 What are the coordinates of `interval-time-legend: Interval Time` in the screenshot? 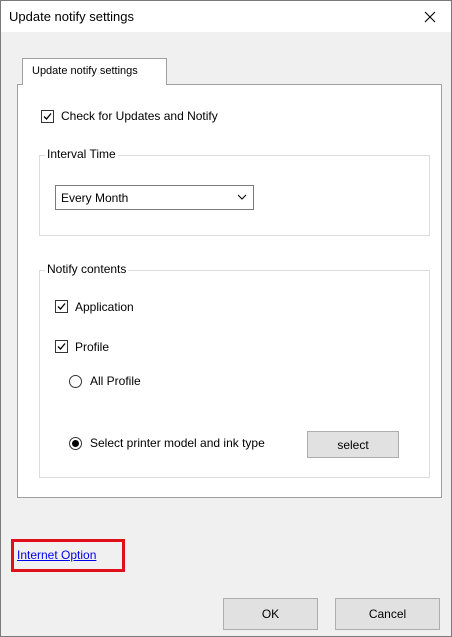 It's located at (81, 154).